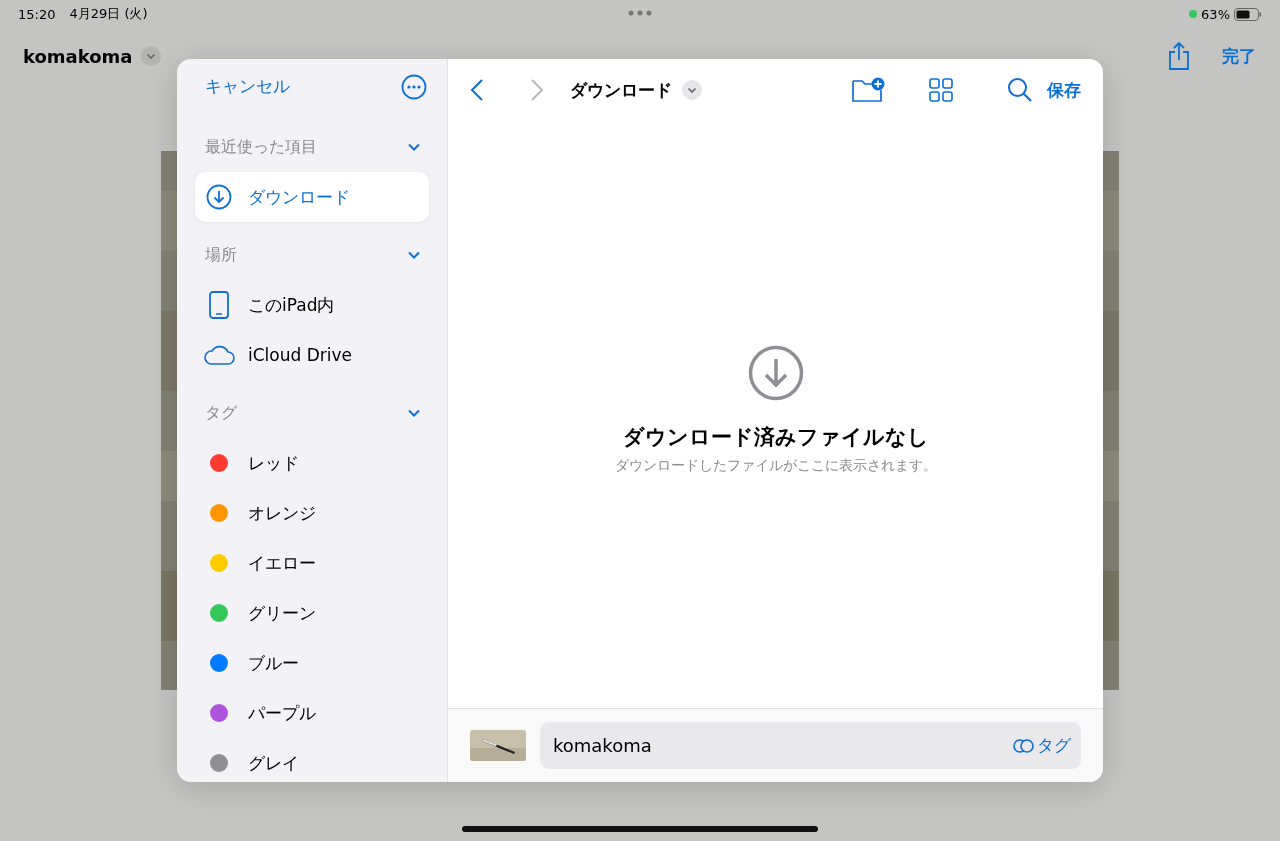  Describe the element at coordinates (312, 355) in the screenshot. I see `sidebar-item: iCloud Drive` at that location.